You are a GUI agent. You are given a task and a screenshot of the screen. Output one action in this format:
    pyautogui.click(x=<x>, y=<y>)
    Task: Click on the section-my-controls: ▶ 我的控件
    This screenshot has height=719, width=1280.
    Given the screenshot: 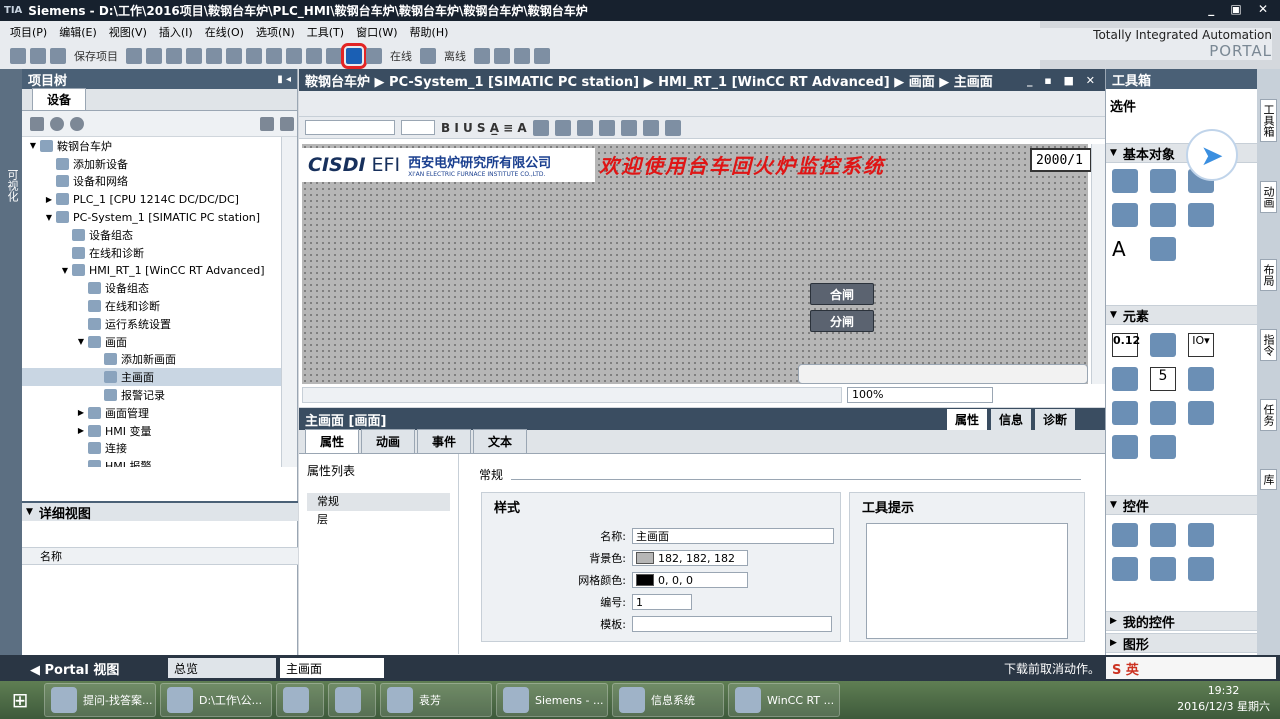 What is the action you would take?
    pyautogui.click(x=1182, y=621)
    